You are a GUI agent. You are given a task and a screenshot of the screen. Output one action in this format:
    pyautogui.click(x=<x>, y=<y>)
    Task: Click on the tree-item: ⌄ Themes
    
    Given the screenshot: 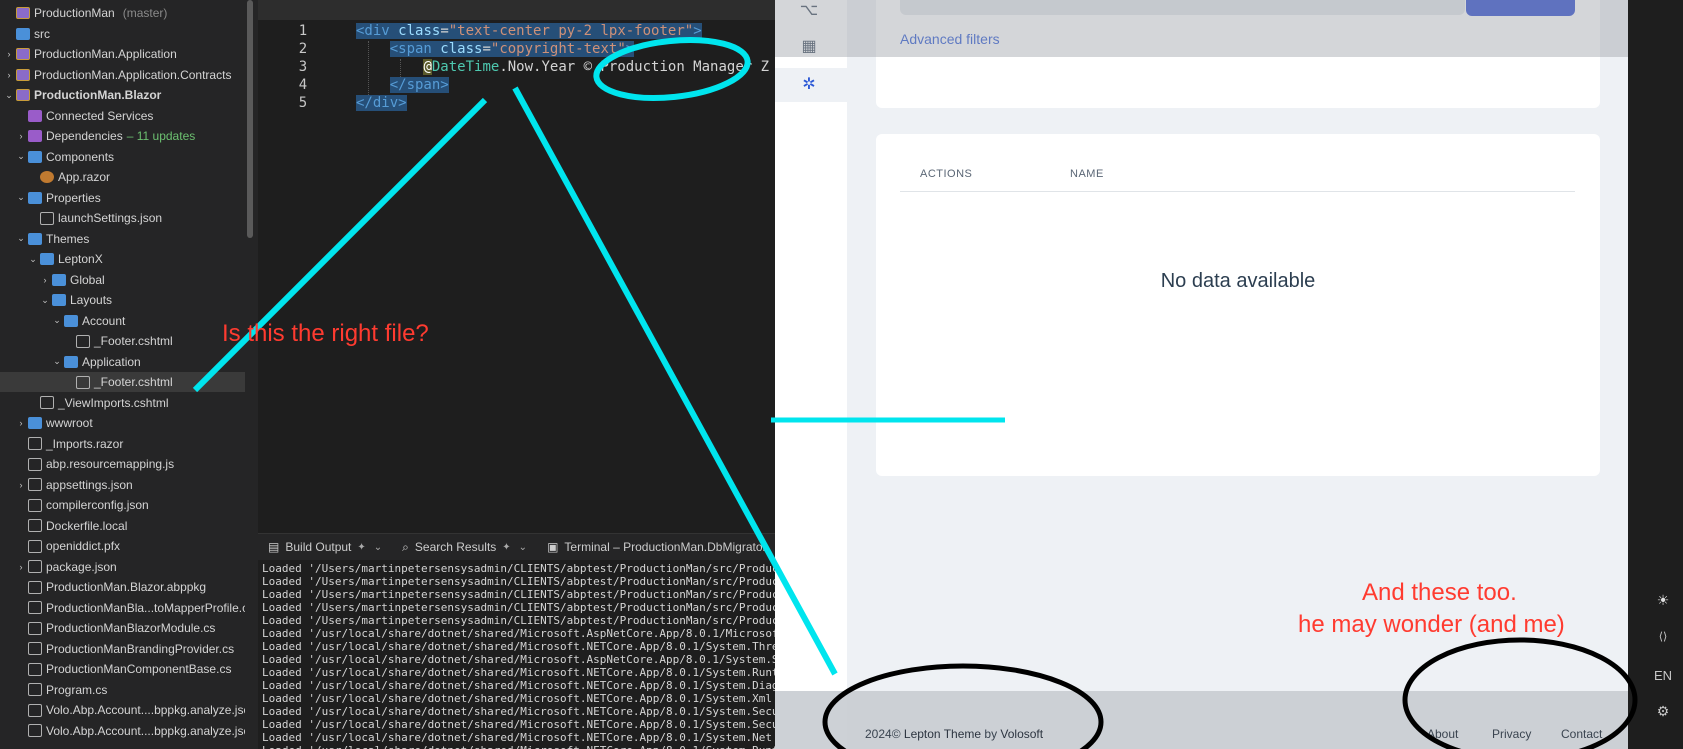 What is the action you would take?
    pyautogui.click(x=122, y=239)
    